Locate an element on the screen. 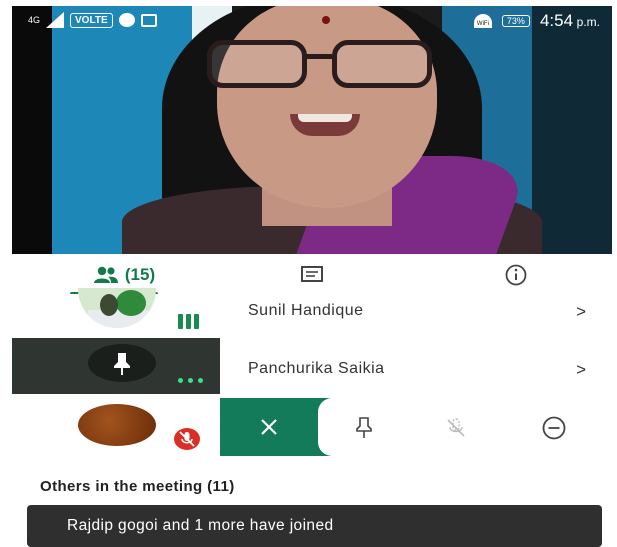  pin-button is located at coordinates (364, 428).